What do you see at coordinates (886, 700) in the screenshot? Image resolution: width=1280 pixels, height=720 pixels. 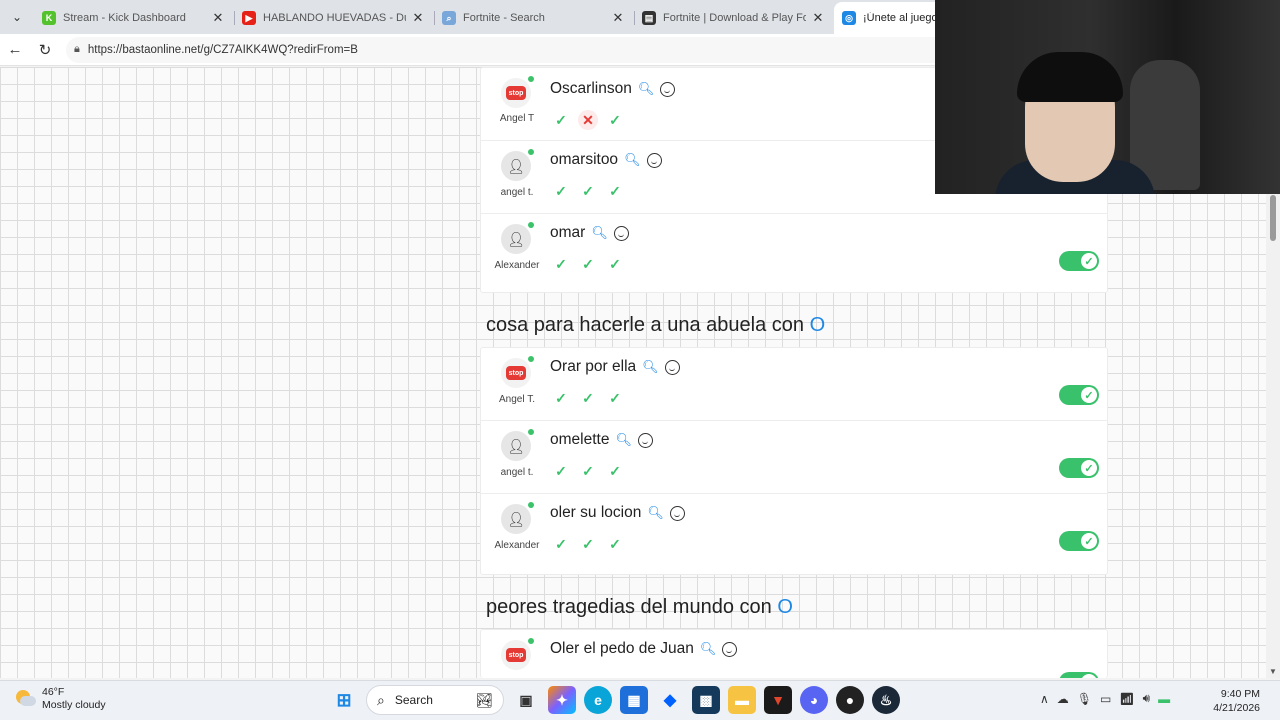 I see `steam-icon: ♨` at bounding box center [886, 700].